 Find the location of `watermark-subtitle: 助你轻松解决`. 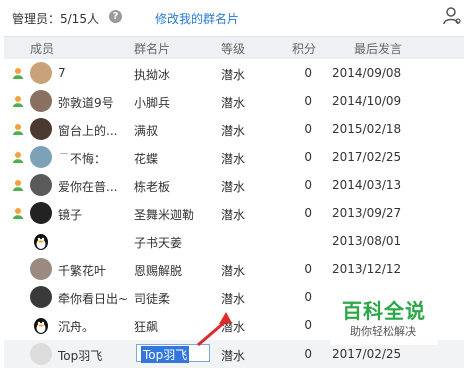

watermark-subtitle: 助你轻松解决 is located at coordinates (383, 331).